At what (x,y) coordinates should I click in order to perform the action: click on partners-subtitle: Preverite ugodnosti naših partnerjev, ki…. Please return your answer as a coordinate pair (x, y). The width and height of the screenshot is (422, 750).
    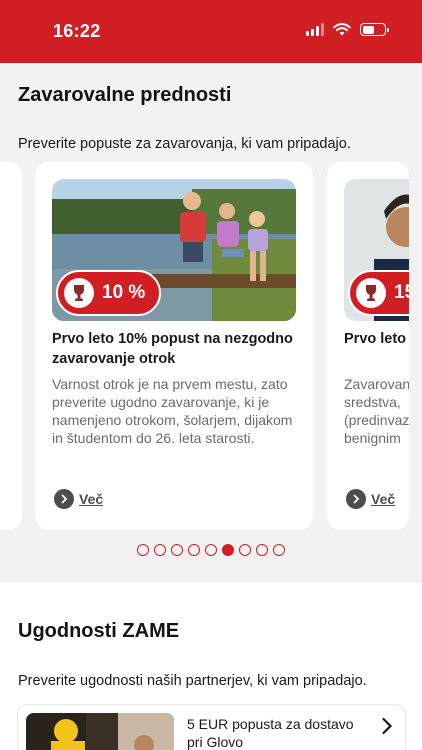
    Looking at the image, I should click on (192, 681).